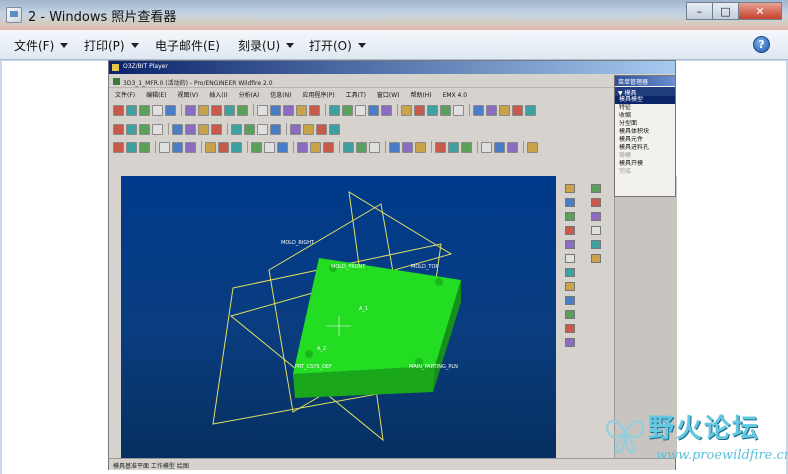  I want to click on photo-menu-item: 文件(F), so click(125, 95).